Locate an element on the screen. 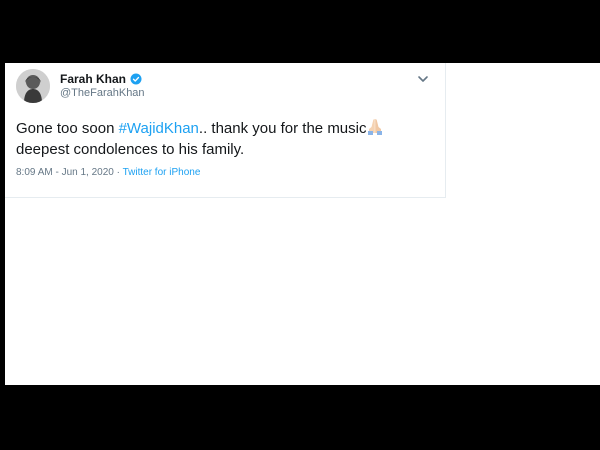 This screenshot has width=600, height=450. avatar is located at coordinates (33, 86).